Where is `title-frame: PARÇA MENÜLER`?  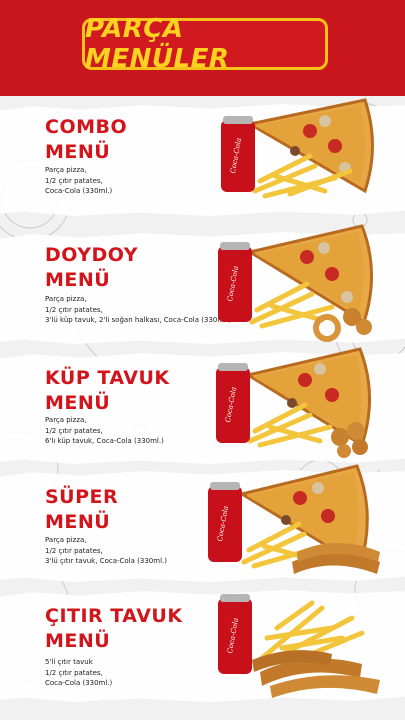 title-frame: PARÇA MENÜLER is located at coordinates (205, 44).